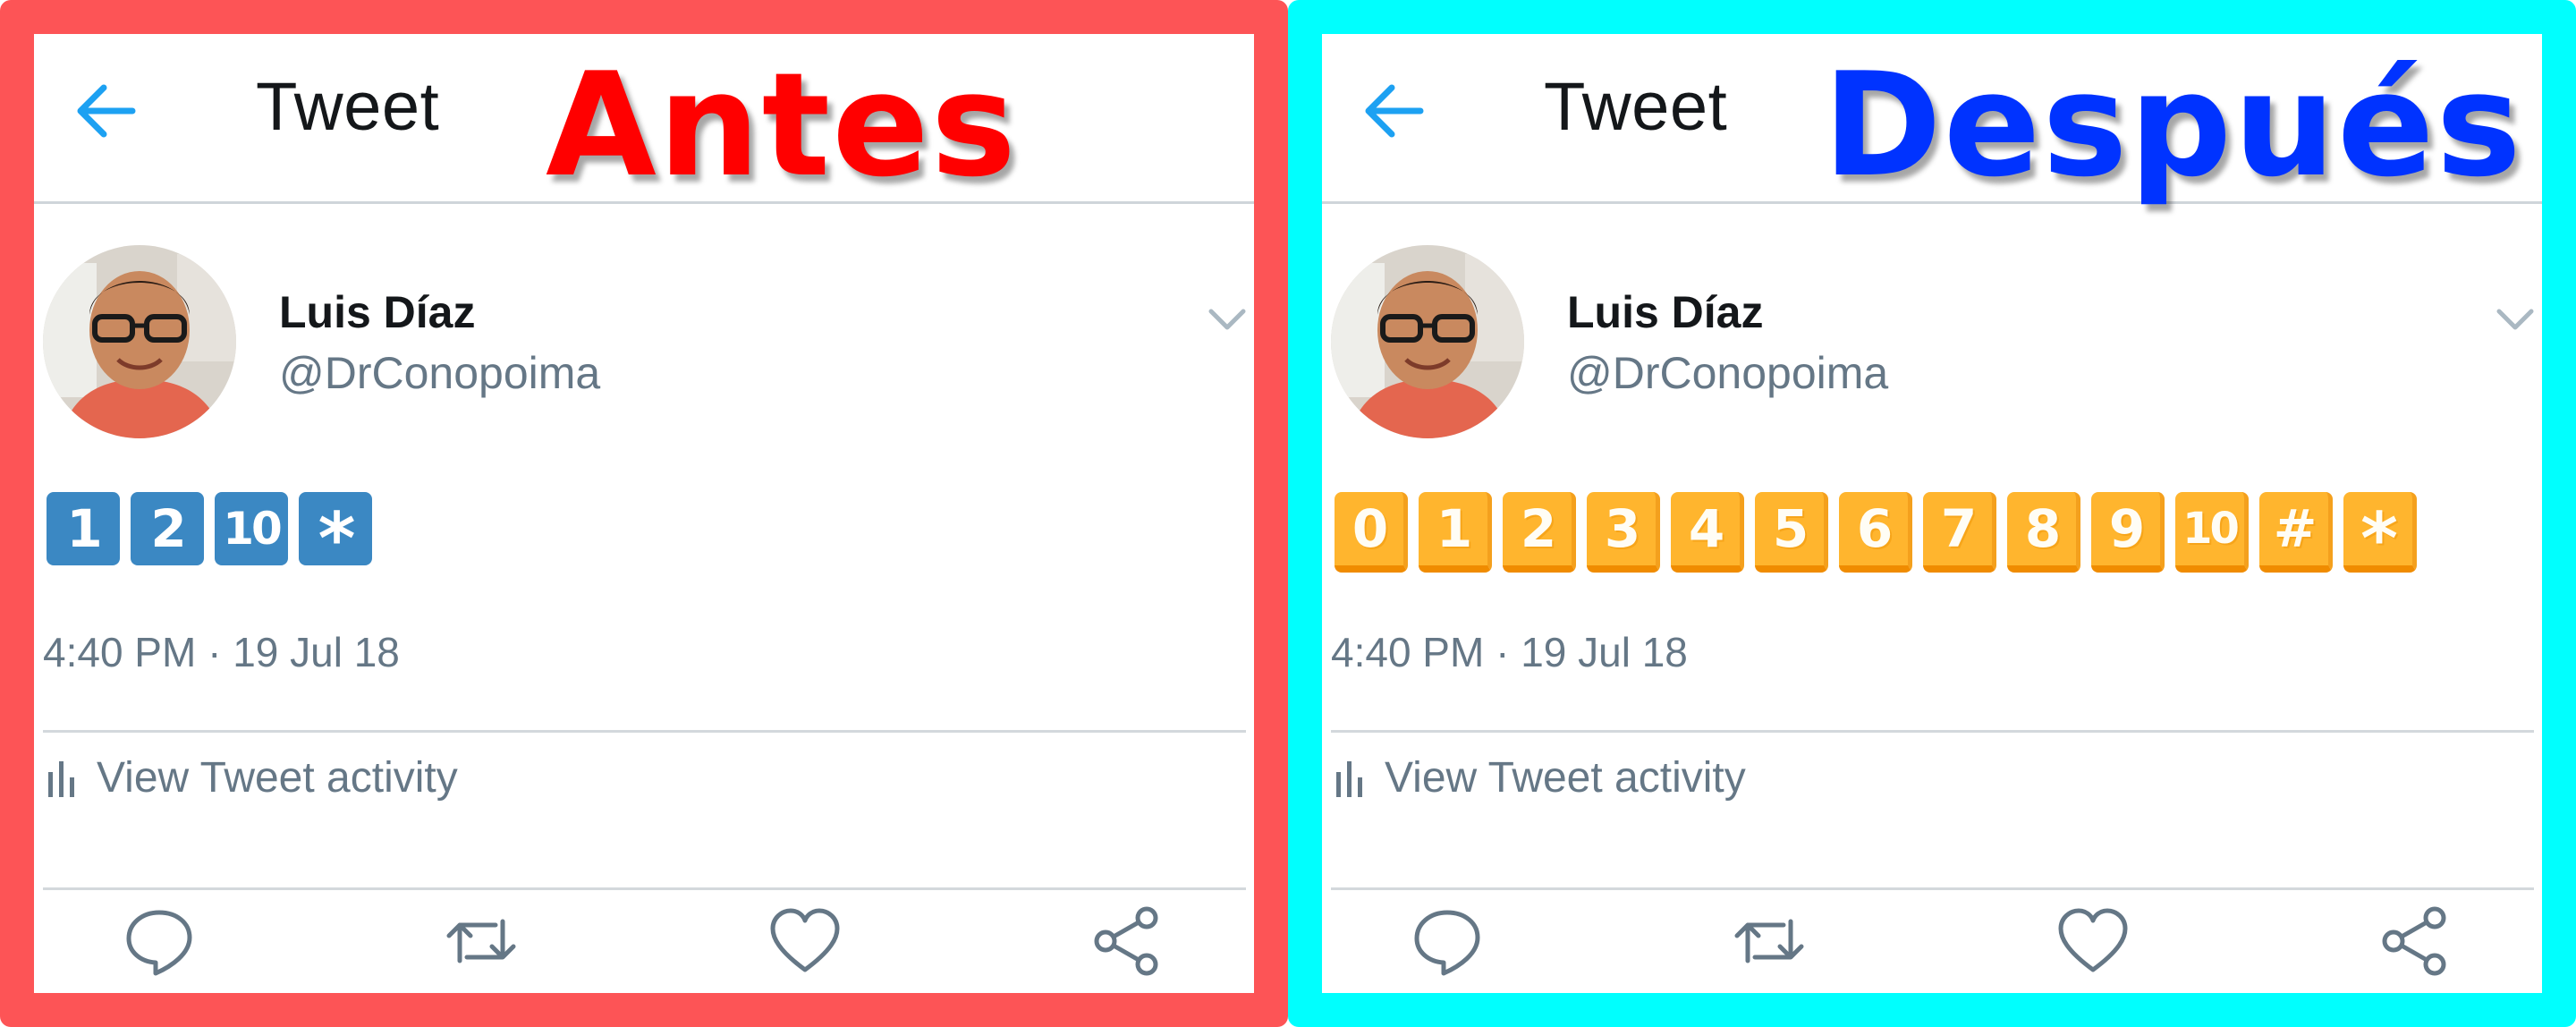 The height and width of the screenshot is (1027, 2576). I want to click on keycap-emoji: 7, so click(1959, 532).